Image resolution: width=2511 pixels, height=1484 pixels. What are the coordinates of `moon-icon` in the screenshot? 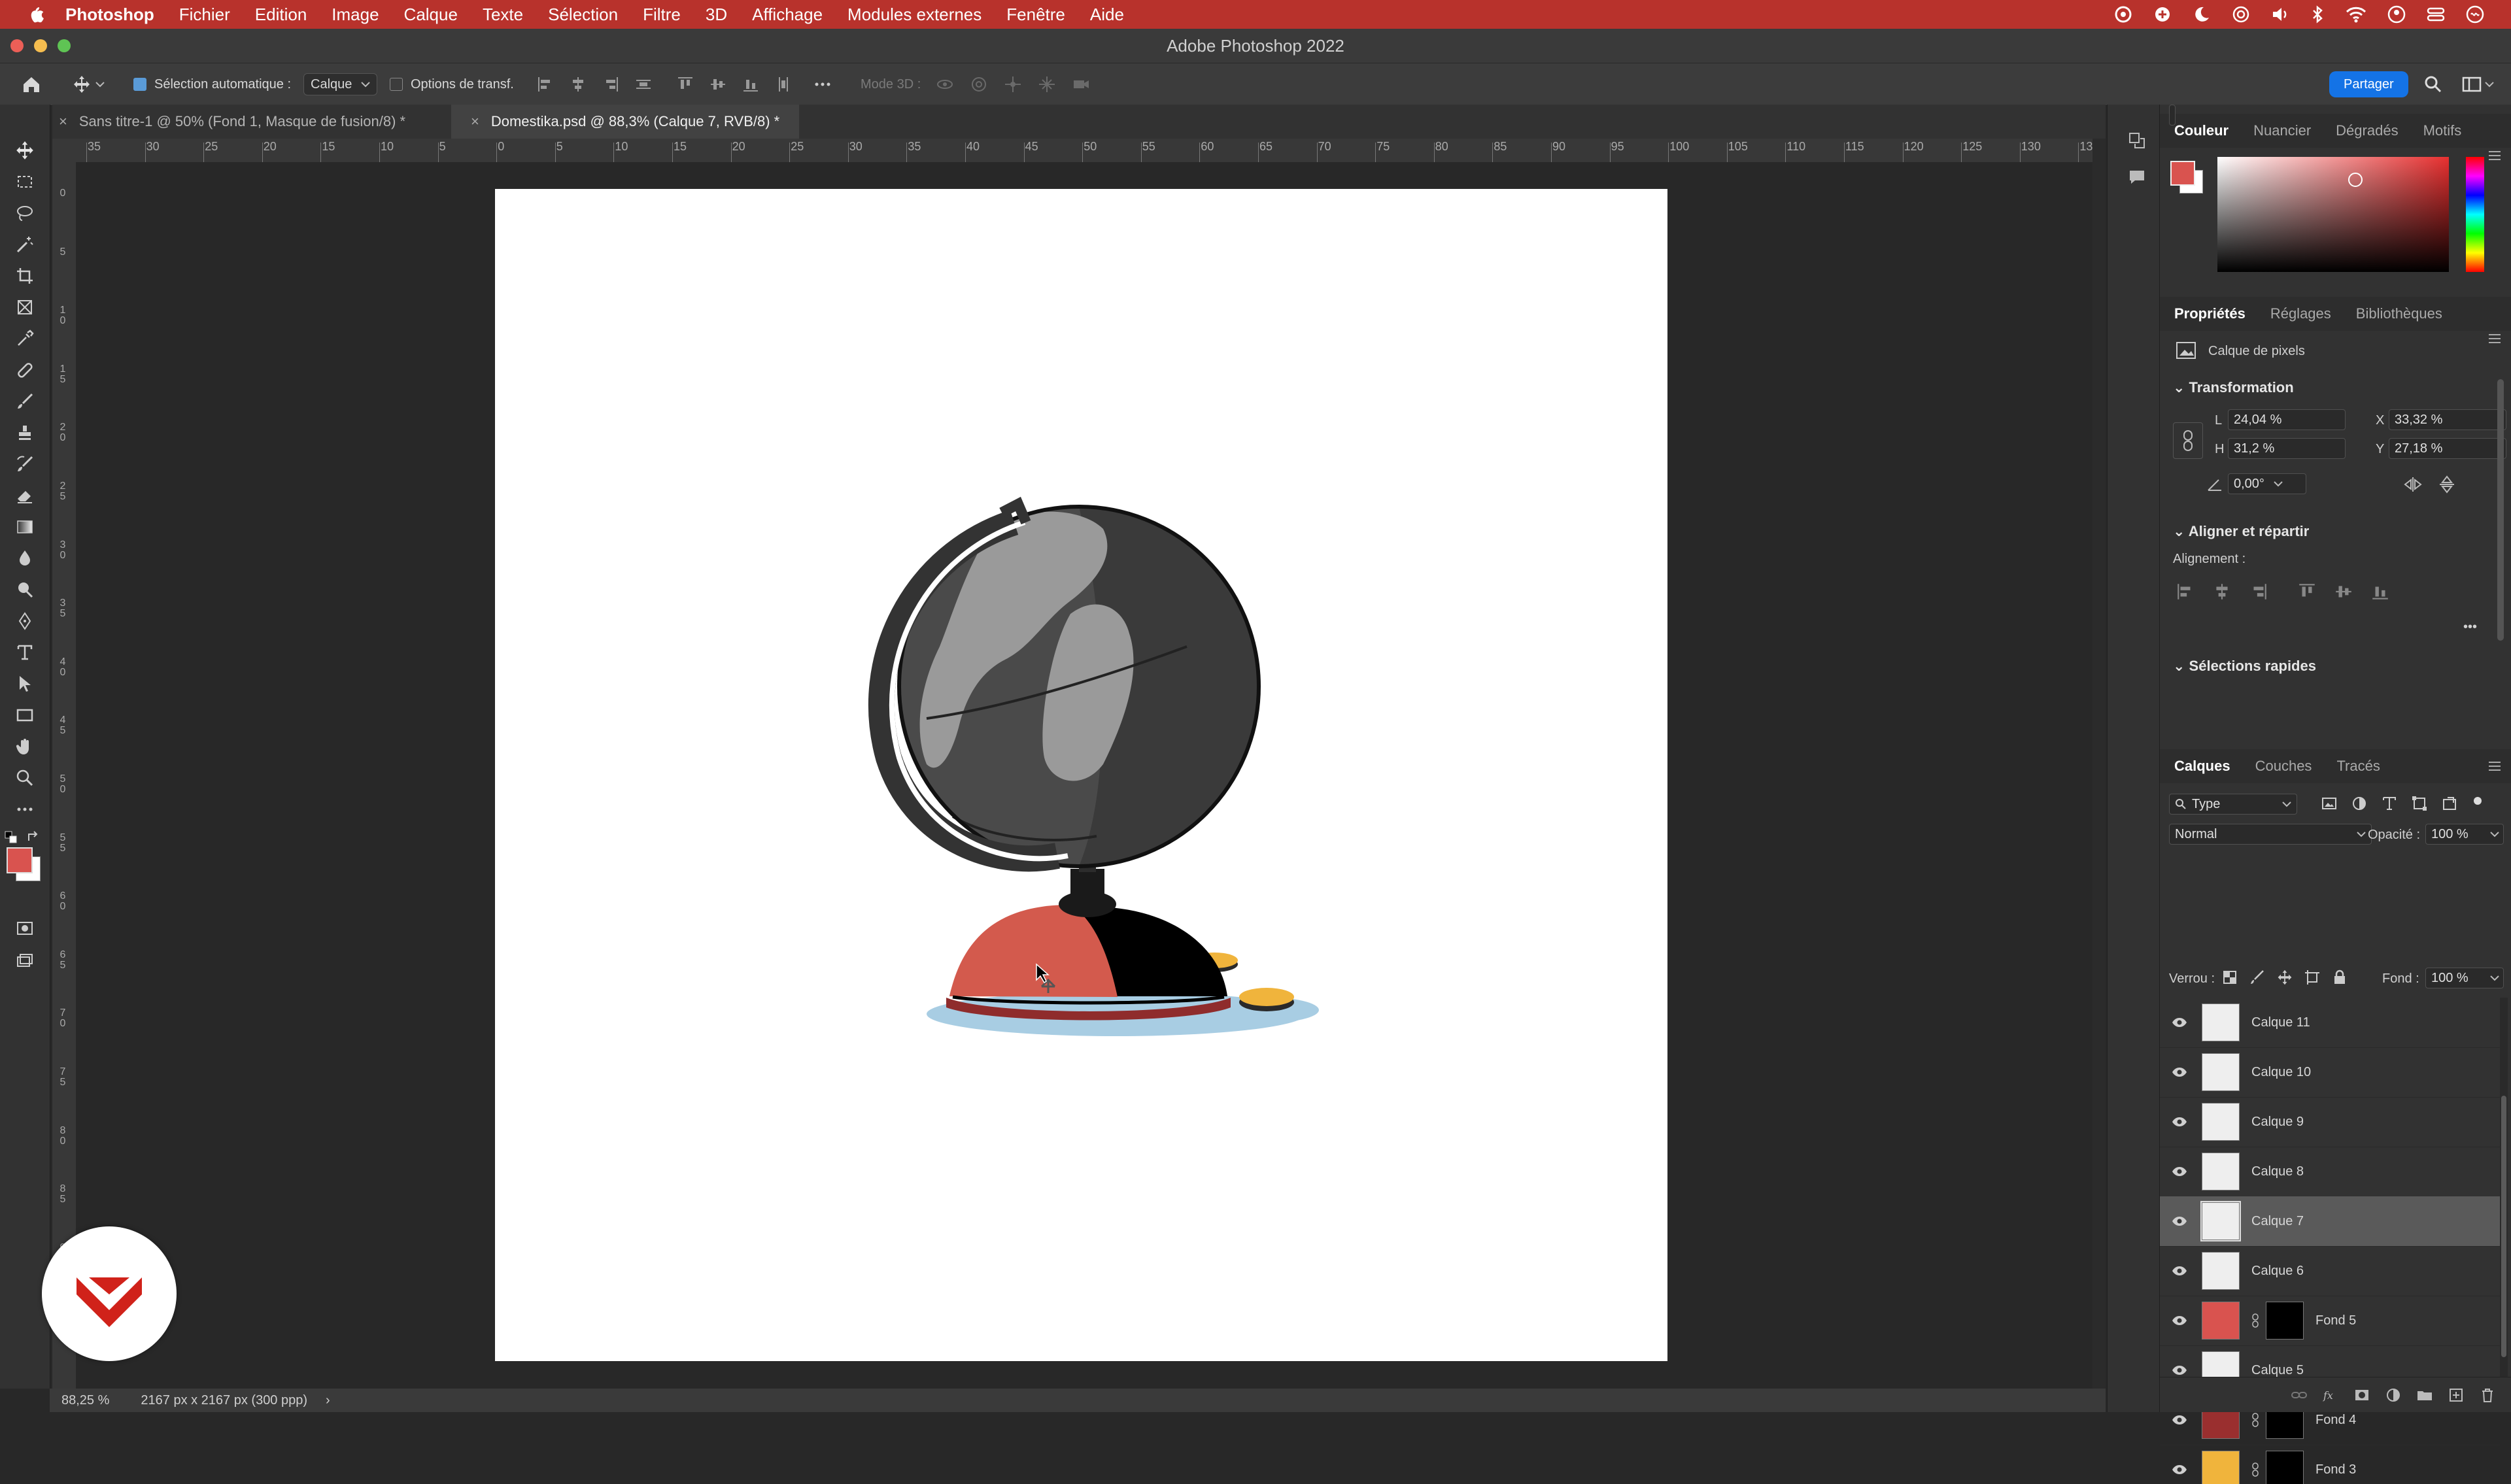 It's located at (2202, 14).